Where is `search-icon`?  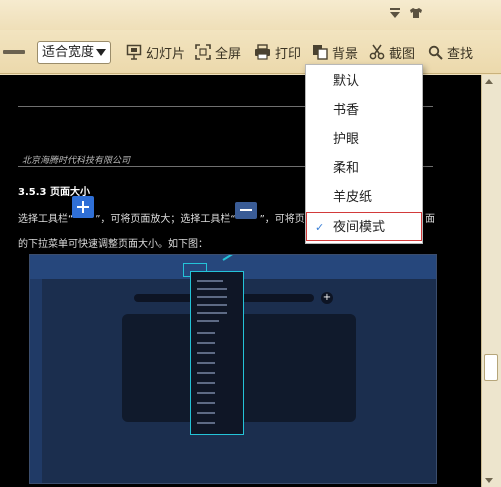 search-icon is located at coordinates (435, 52).